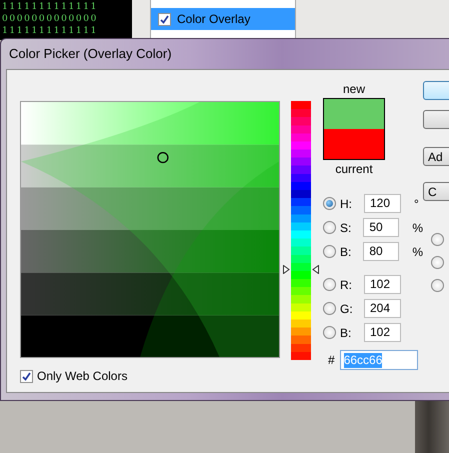 Image resolution: width=449 pixels, height=453 pixels. I want to click on binary-digits: 0 0 0 0 0 0 0 0 0 0 0 0 0, so click(49, 19).